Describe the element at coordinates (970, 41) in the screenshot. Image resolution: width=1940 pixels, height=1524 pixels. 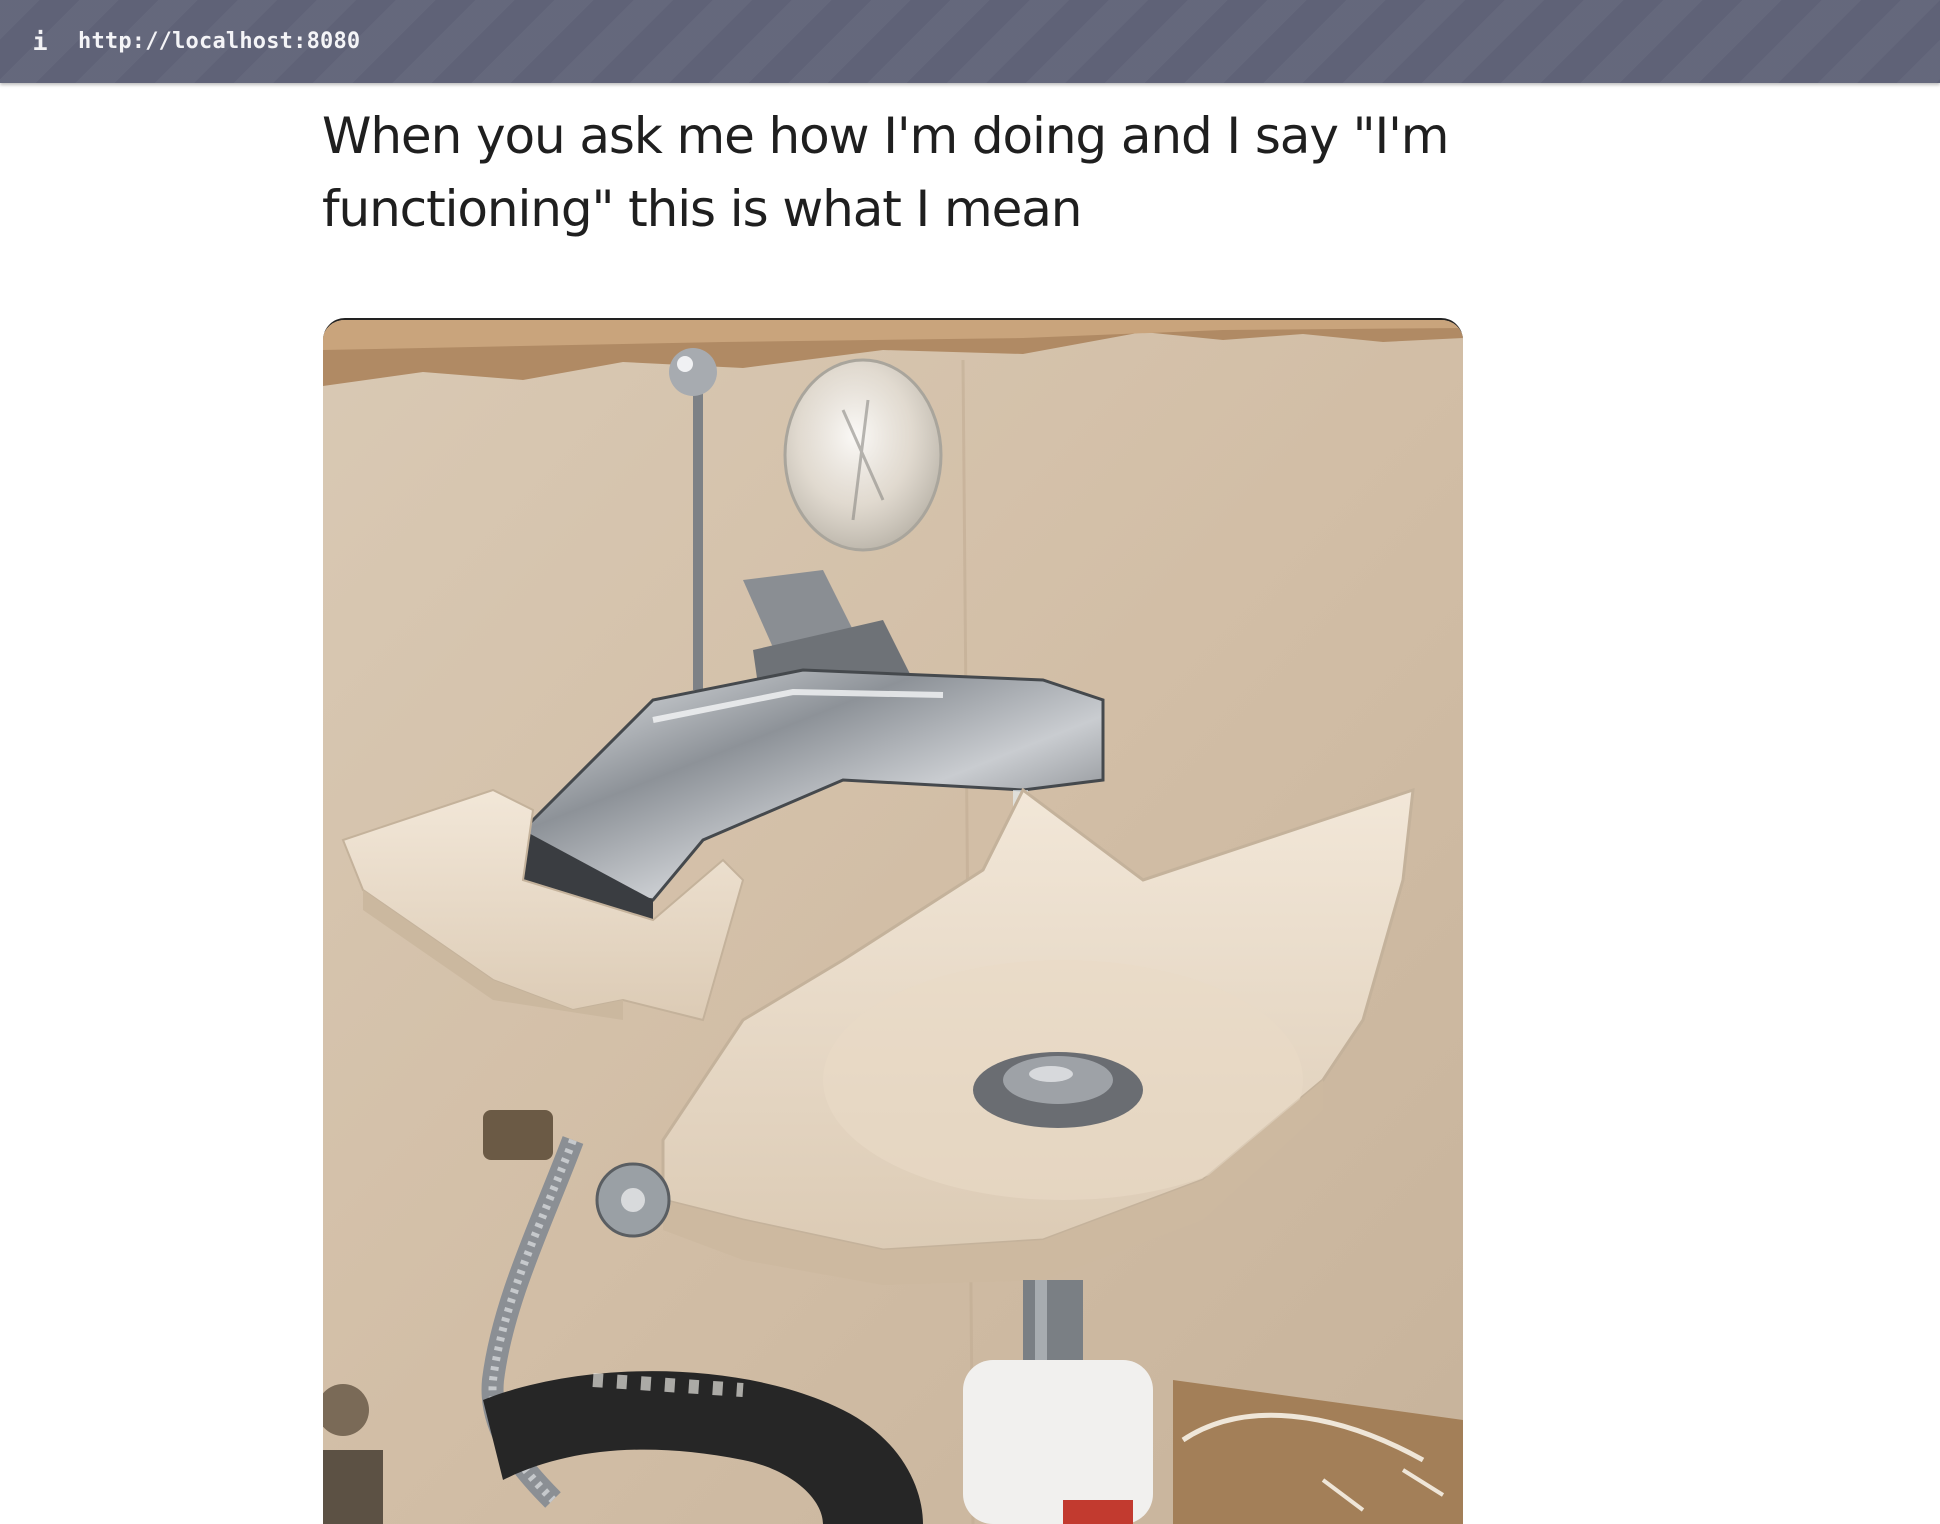
I see `browser-address-bar: i http://localhost:8080` at that location.